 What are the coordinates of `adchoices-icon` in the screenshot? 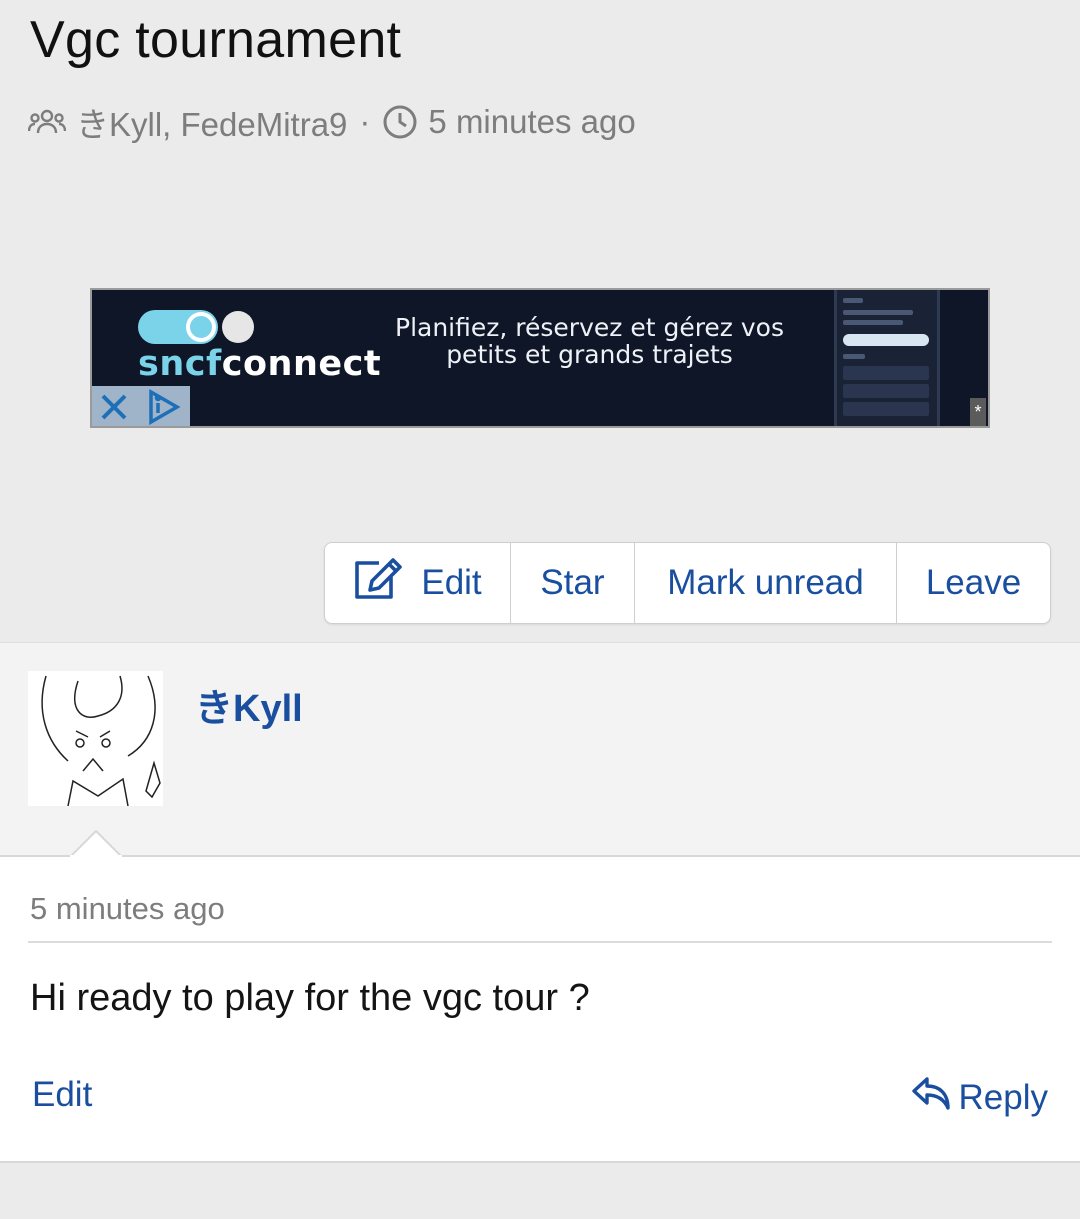 It's located at (163, 406).